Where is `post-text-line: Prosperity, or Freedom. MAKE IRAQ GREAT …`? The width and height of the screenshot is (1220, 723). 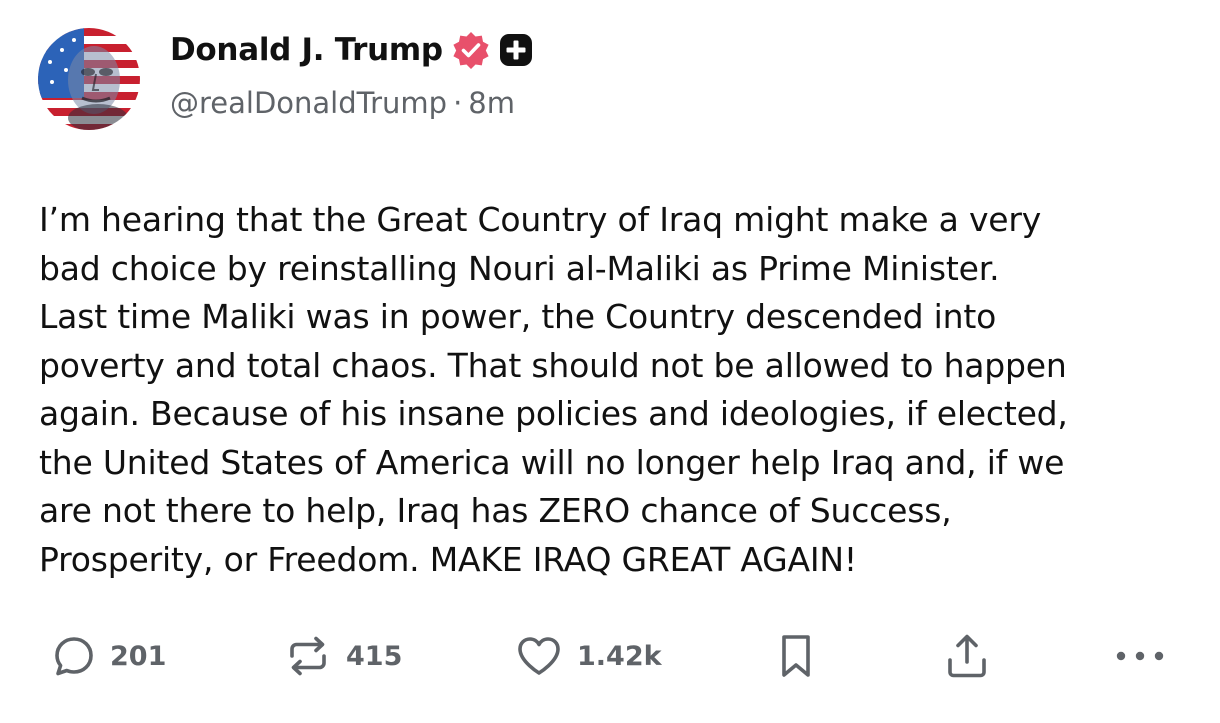 post-text-line: Prosperity, or Freedom. MAKE IRAQ GREAT … is located at coordinates (448, 559).